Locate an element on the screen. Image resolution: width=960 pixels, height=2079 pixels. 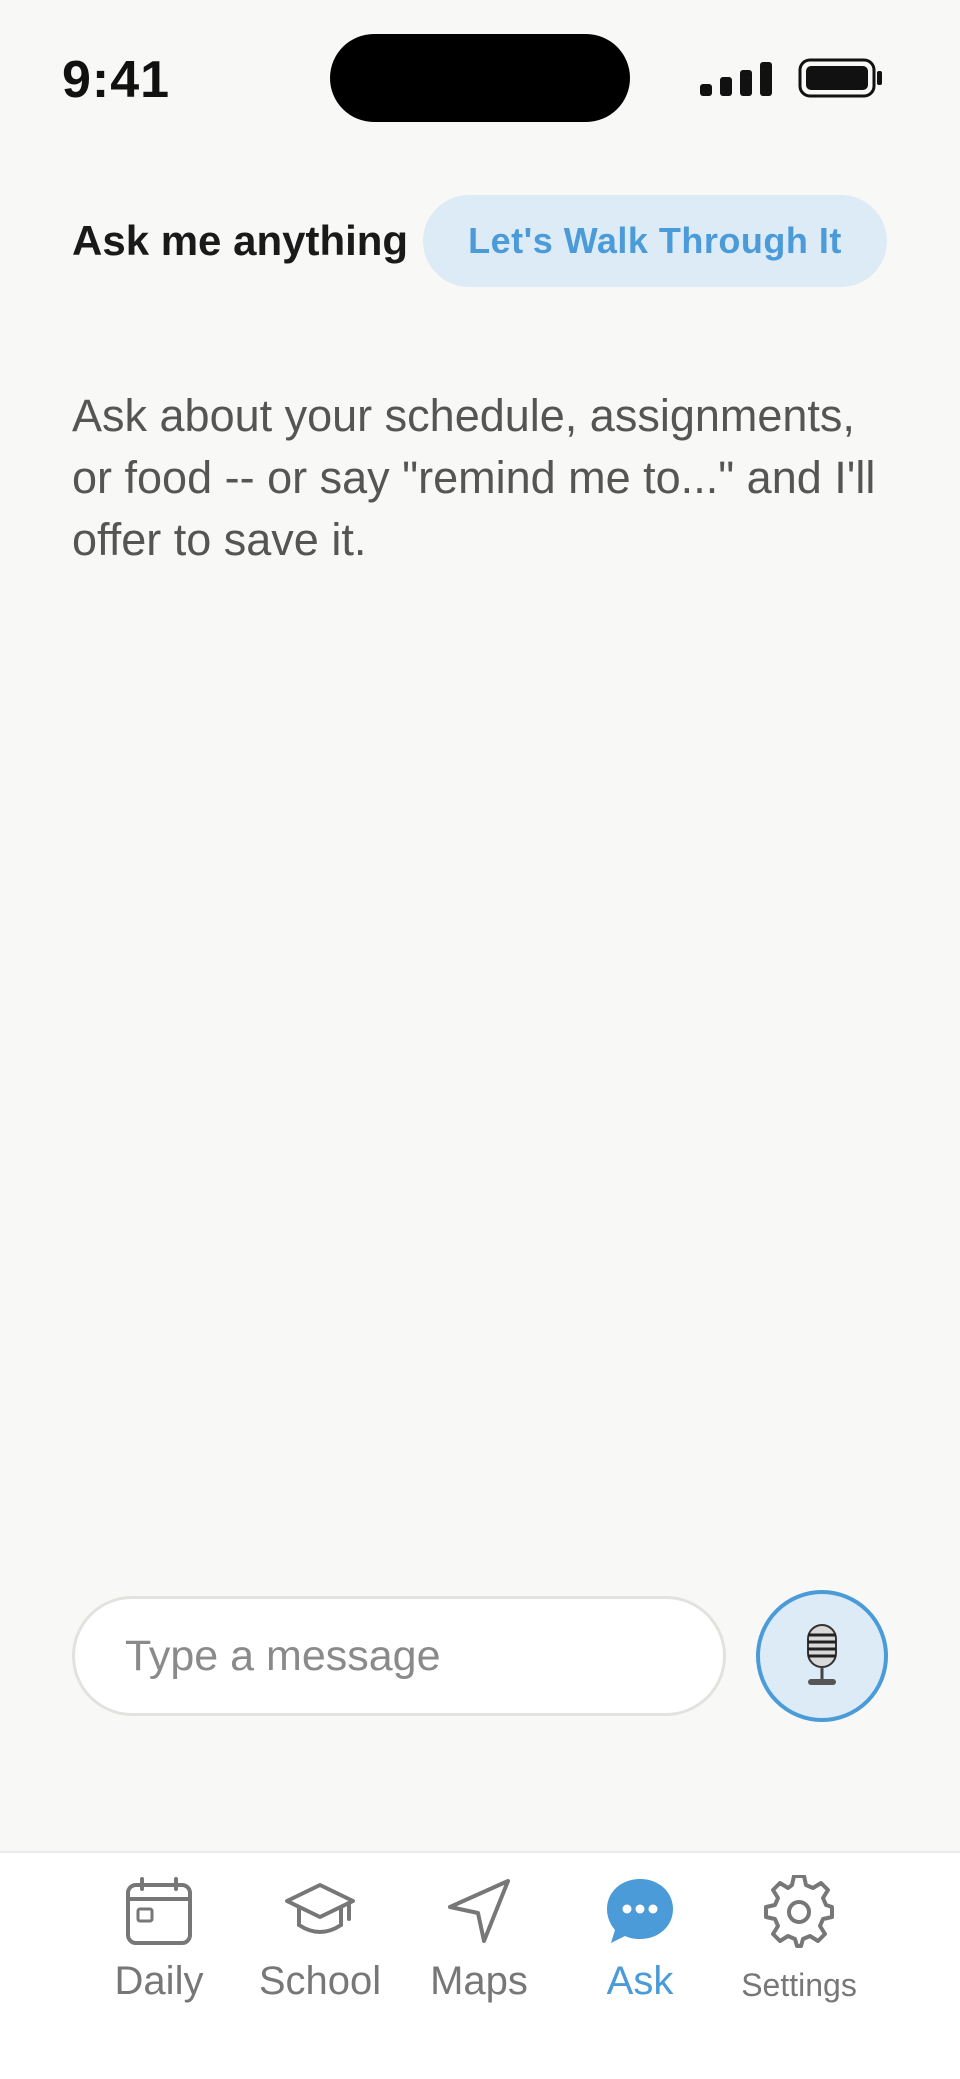
tab-label-settings: Settings is located at coordinates (799, 1985).